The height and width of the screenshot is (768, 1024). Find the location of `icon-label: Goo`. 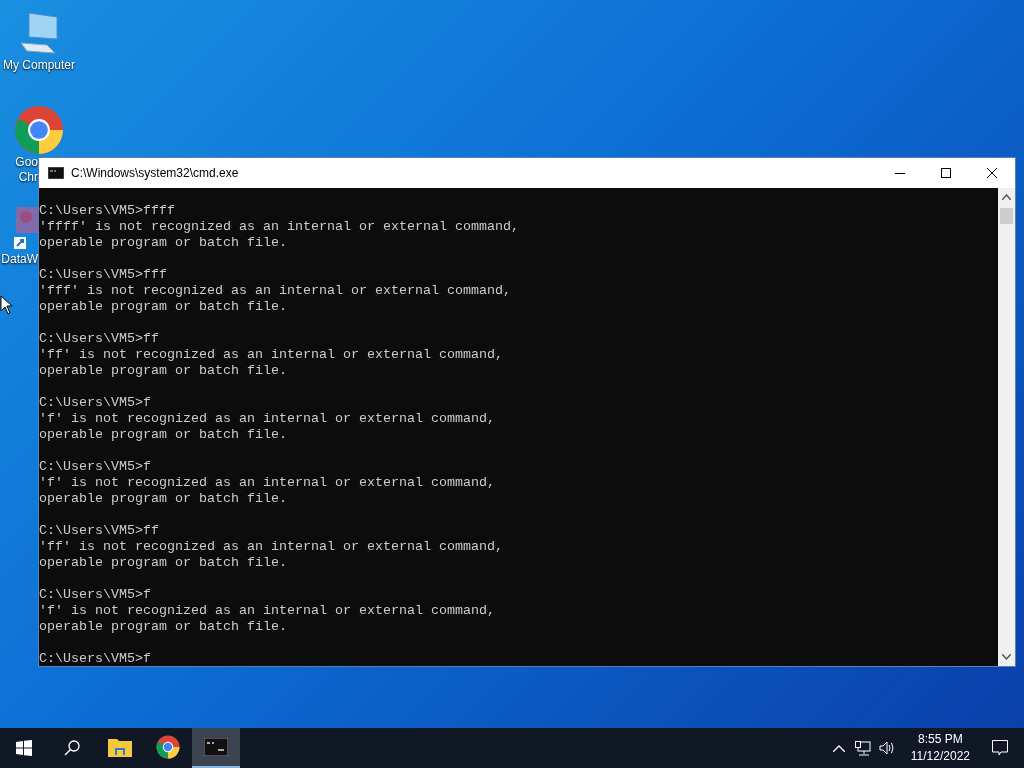

icon-label: Goo is located at coordinates (26, 162).